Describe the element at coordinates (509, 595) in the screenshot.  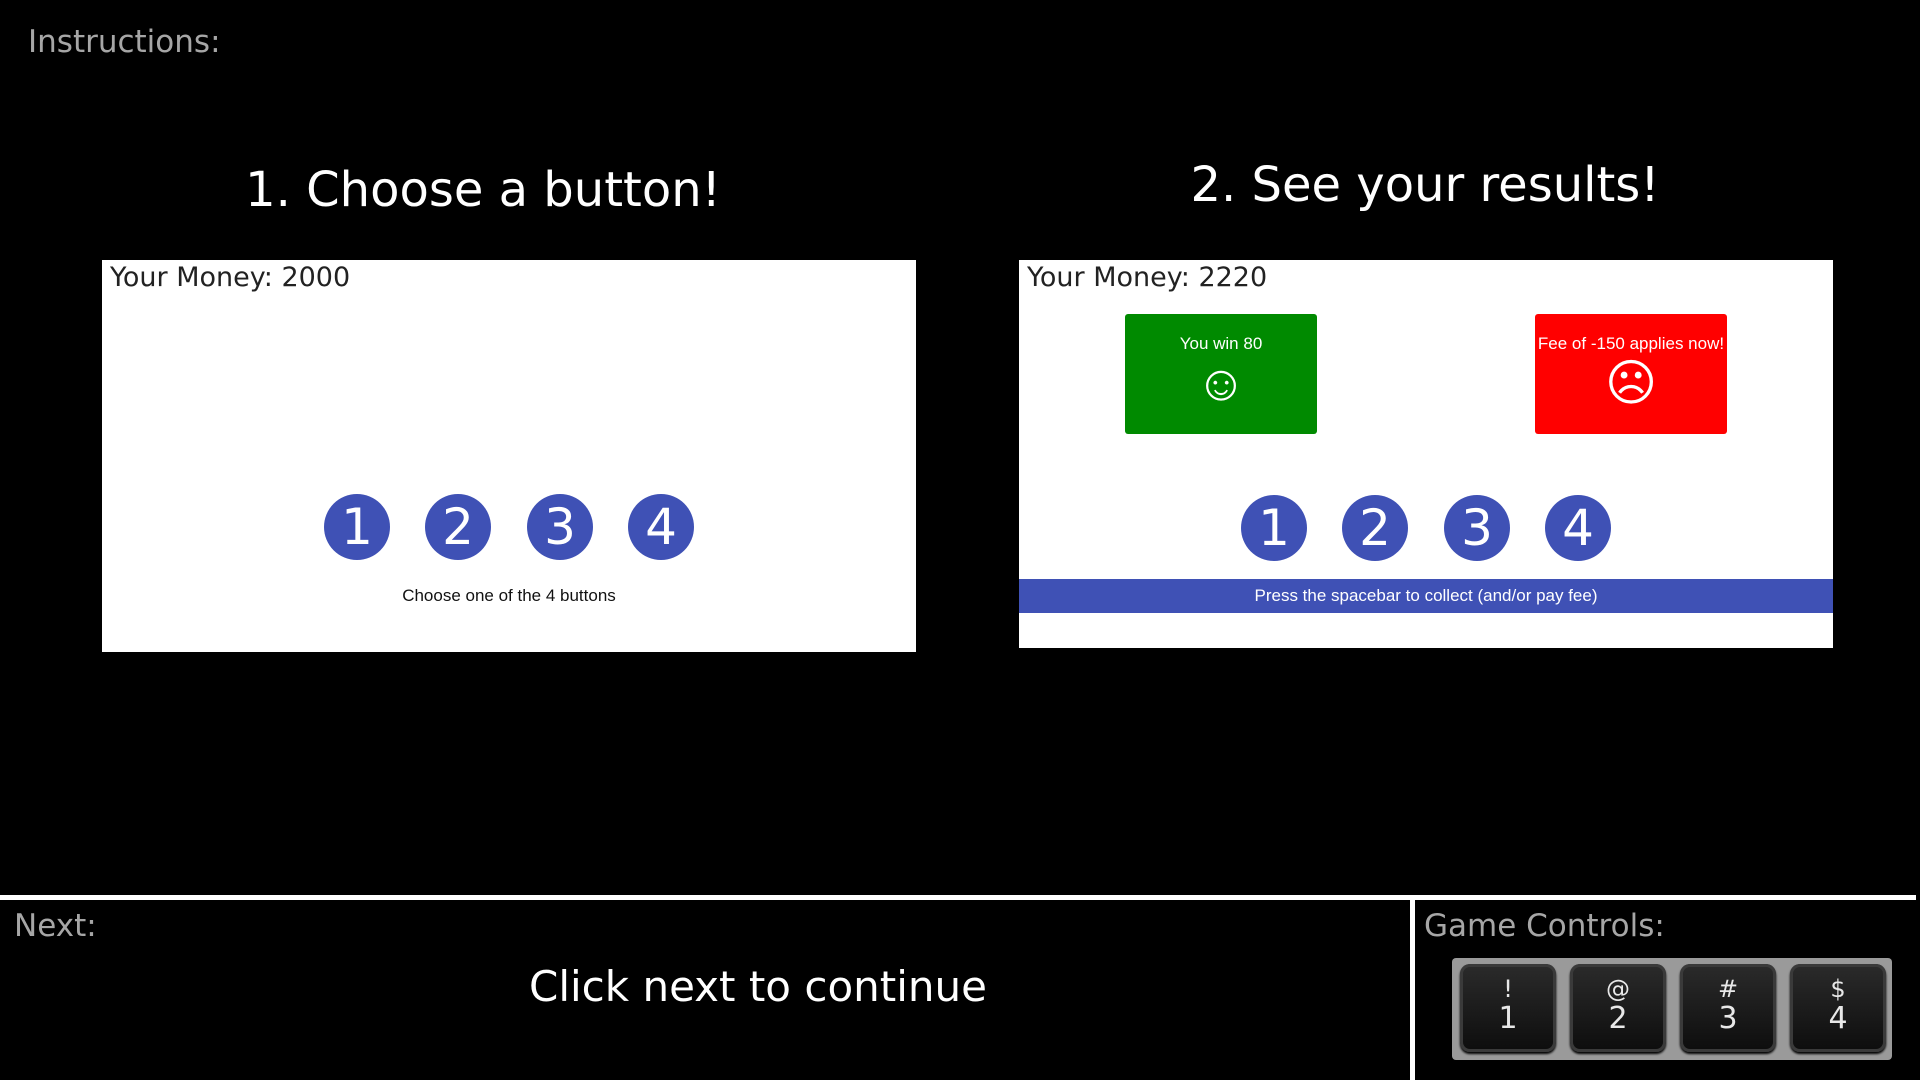
I see `choose-hint: Choose one of the 4 buttons` at that location.